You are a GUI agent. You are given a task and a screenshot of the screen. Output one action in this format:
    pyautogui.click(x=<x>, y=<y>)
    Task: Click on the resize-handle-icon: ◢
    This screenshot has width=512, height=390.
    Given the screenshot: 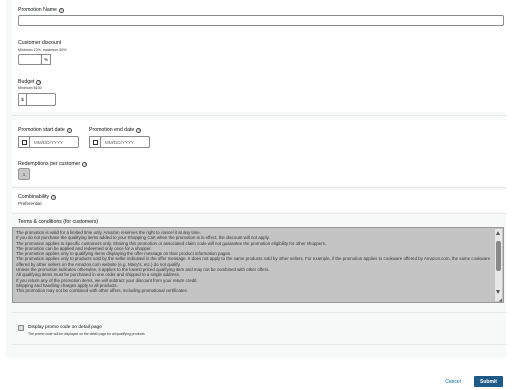 What is the action you would take?
    pyautogui.click(x=500, y=299)
    